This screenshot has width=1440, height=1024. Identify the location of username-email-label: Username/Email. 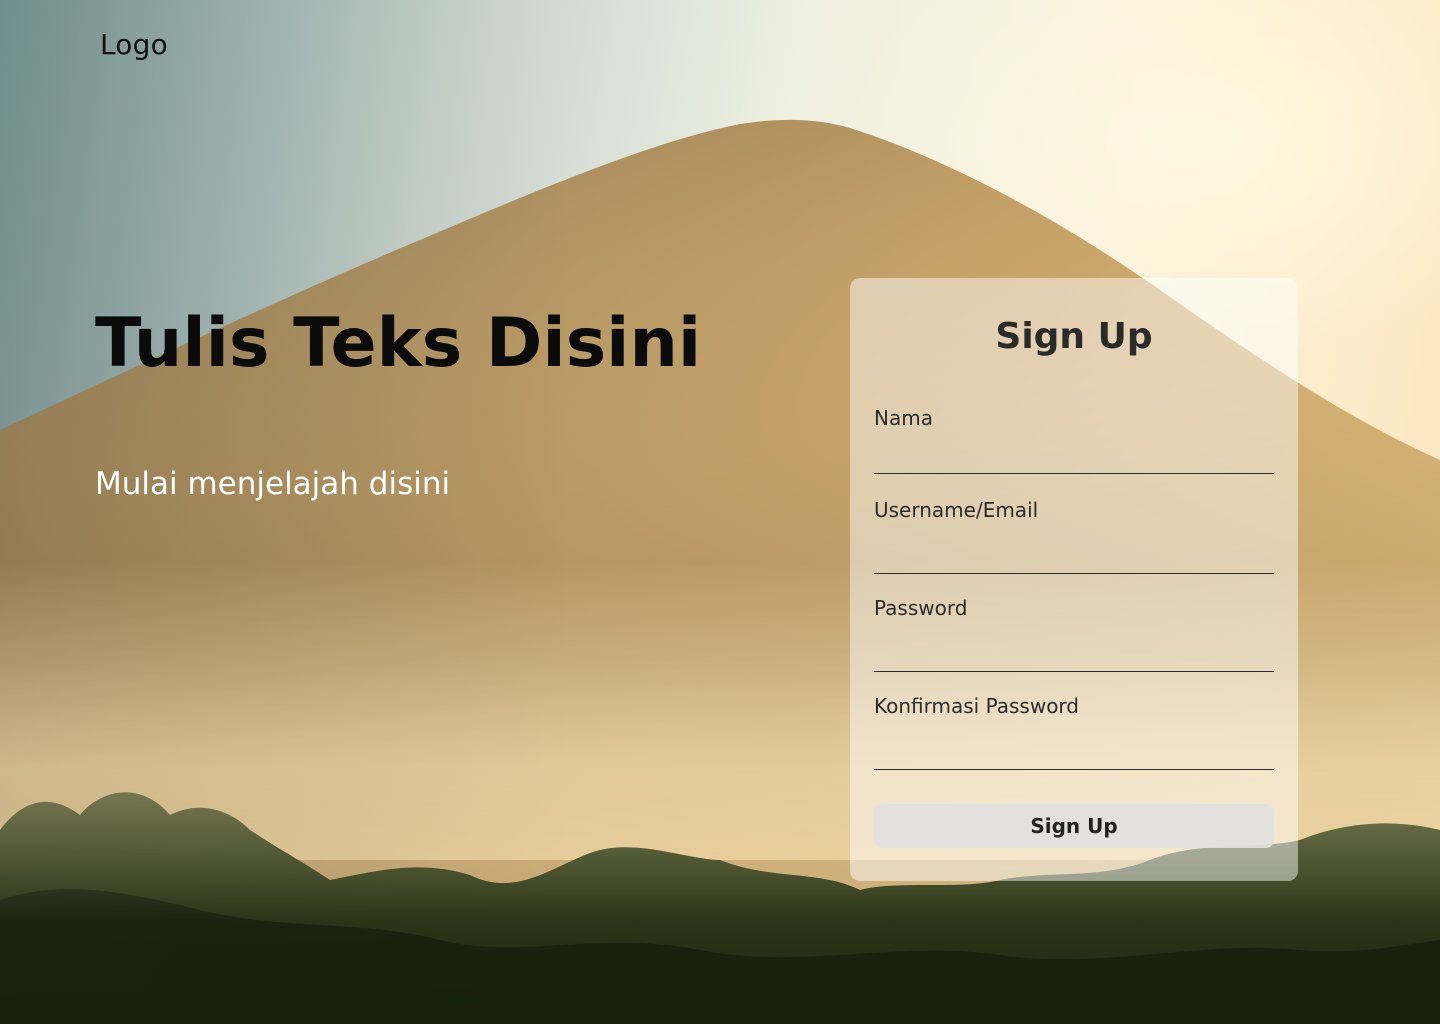
(956, 510).